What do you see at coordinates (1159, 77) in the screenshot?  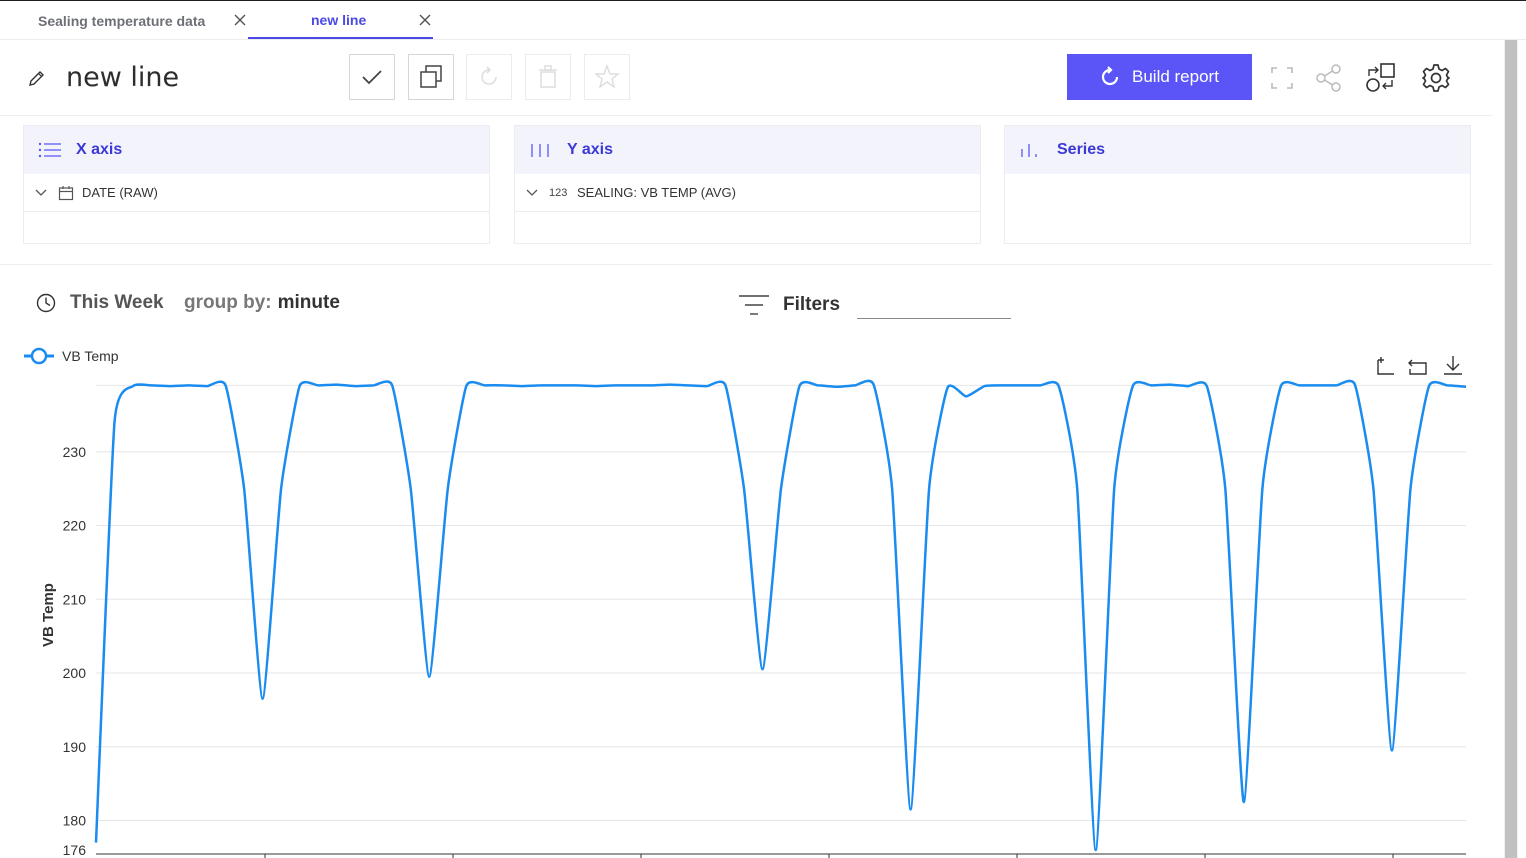 I see `build-report-button: Build report` at bounding box center [1159, 77].